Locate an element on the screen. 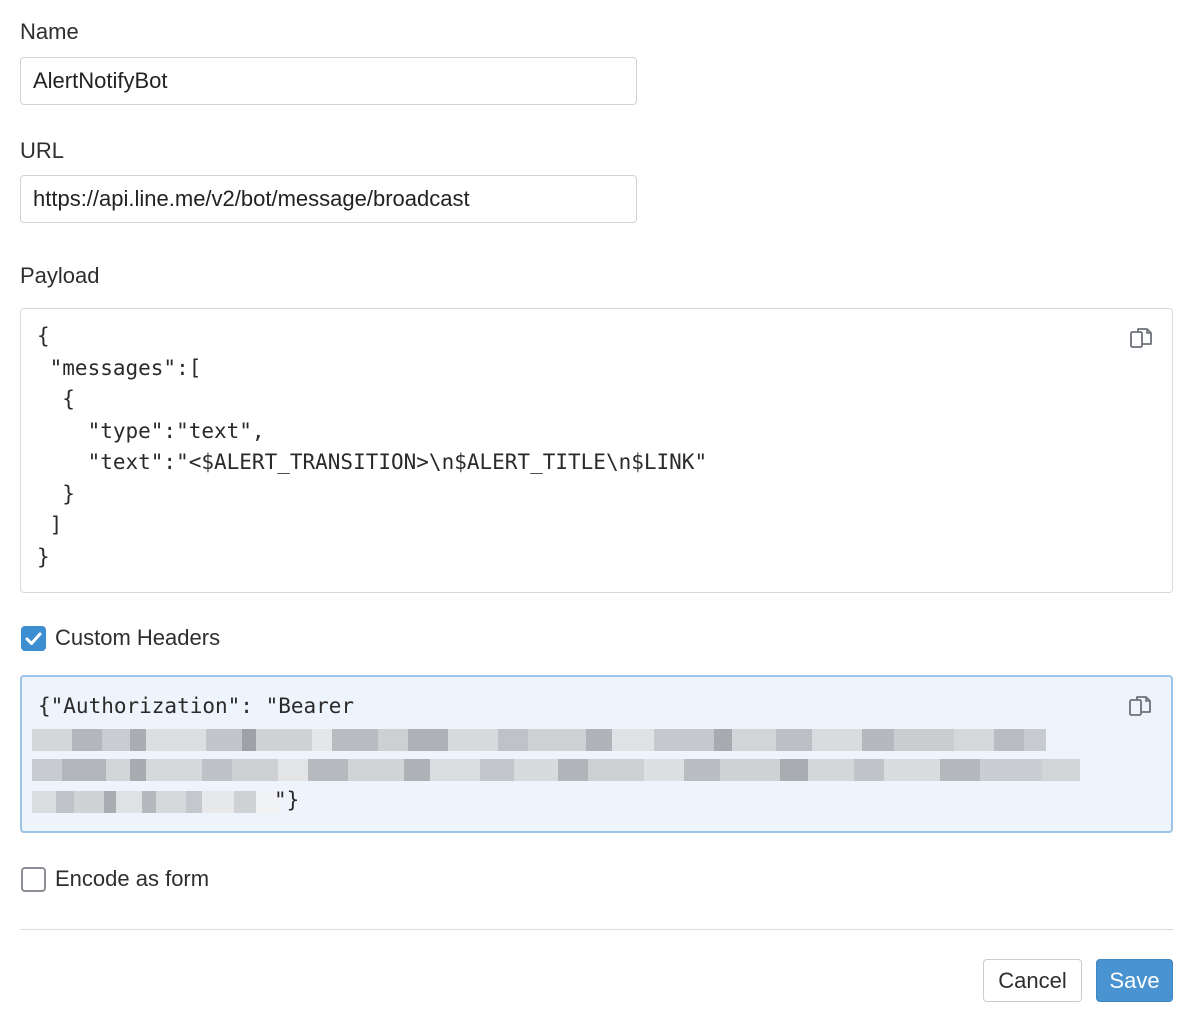  payload-label: Payload is located at coordinates (60, 275).